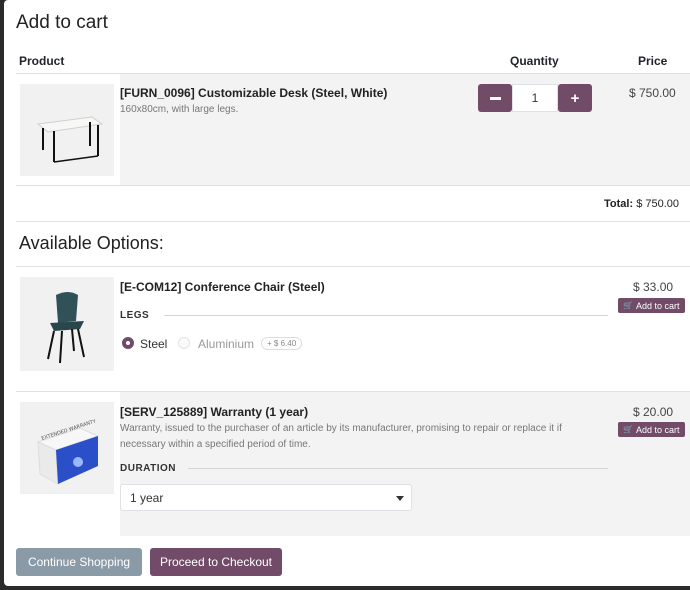 This screenshot has height=590, width=690. I want to click on increase-quantity-button: +, so click(575, 98).